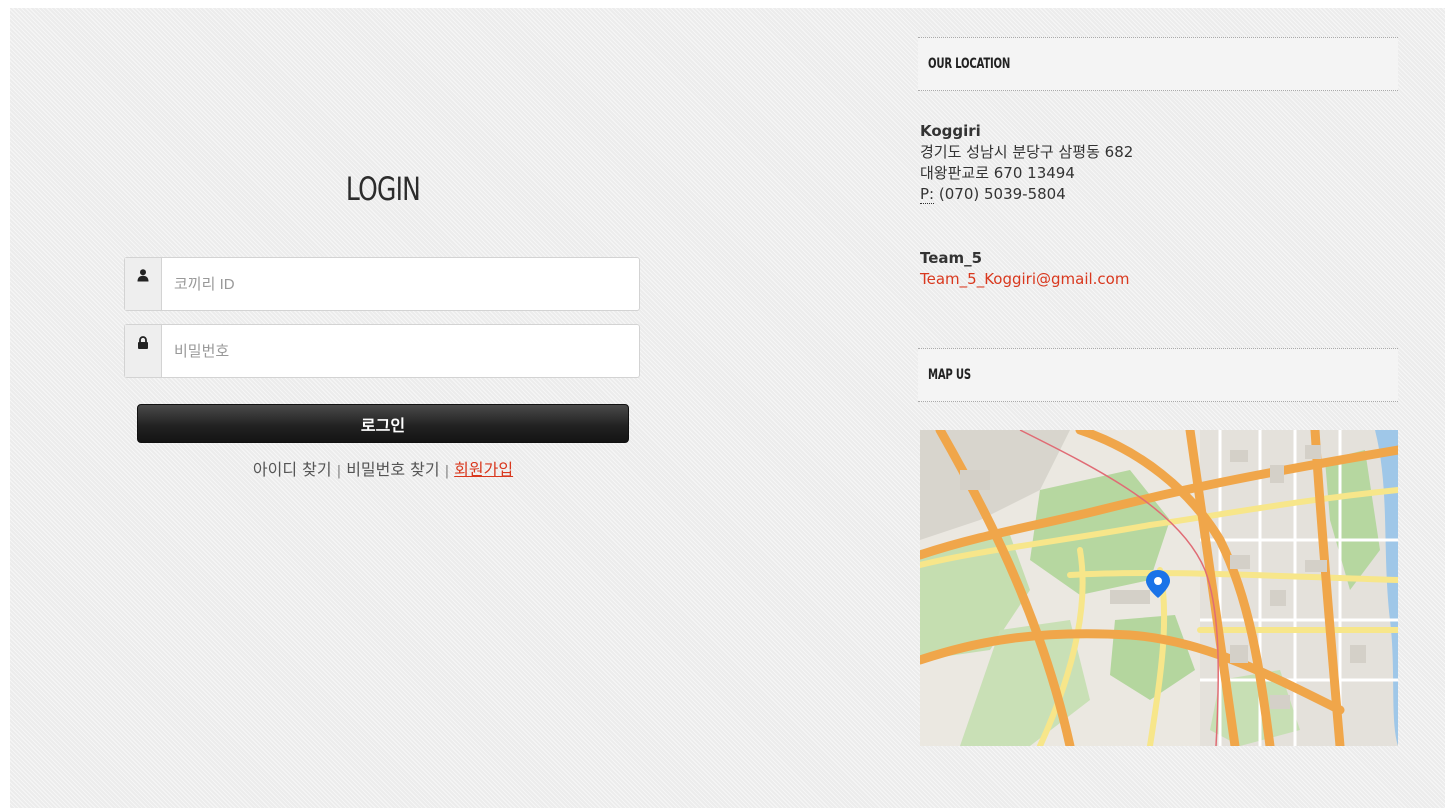 The height and width of the screenshot is (808, 1445). What do you see at coordinates (1158, 375) in the screenshot?
I see `map-us-header: MAP US` at bounding box center [1158, 375].